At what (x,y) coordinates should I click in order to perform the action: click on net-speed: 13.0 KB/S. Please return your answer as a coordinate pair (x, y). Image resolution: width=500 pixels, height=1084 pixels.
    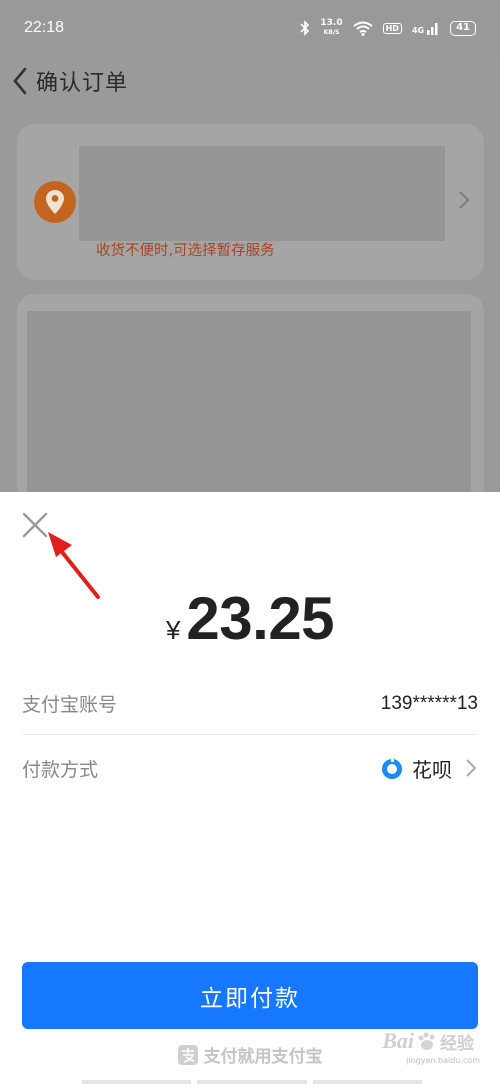
    Looking at the image, I should click on (331, 27).